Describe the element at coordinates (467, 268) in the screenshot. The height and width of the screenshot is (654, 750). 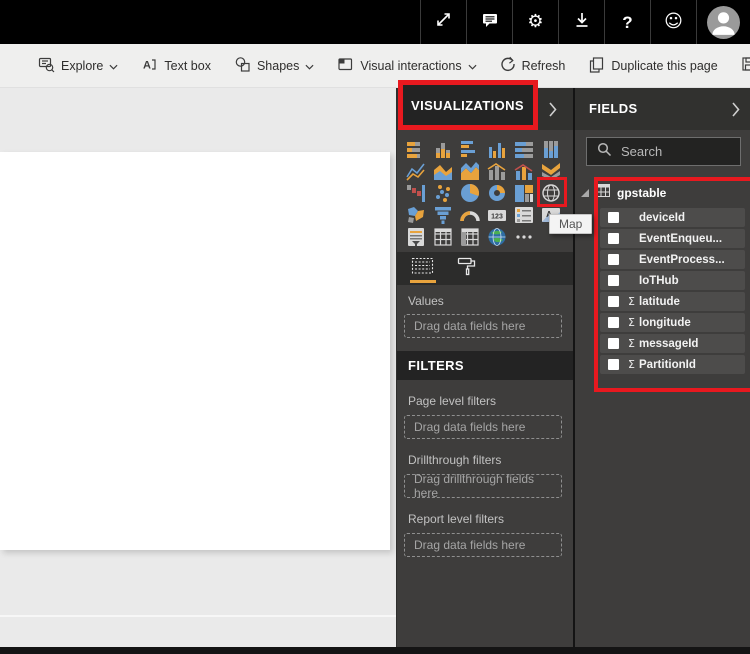
I see `tab-format` at that location.